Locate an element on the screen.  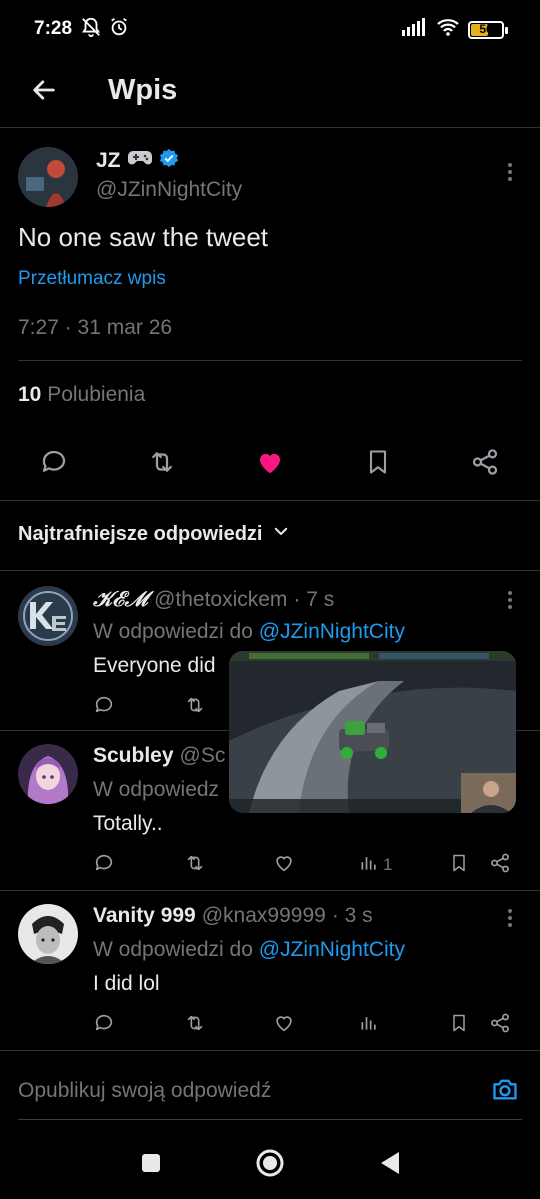
replies-sort-dropdown: Najtrafniejsze odpowiedzi is located at coordinates (154, 534).